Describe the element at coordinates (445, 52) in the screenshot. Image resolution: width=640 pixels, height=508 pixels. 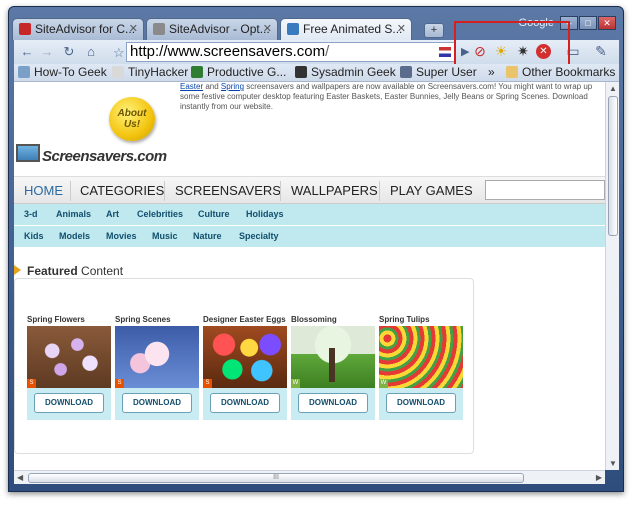
I see `flag-icon` at that location.